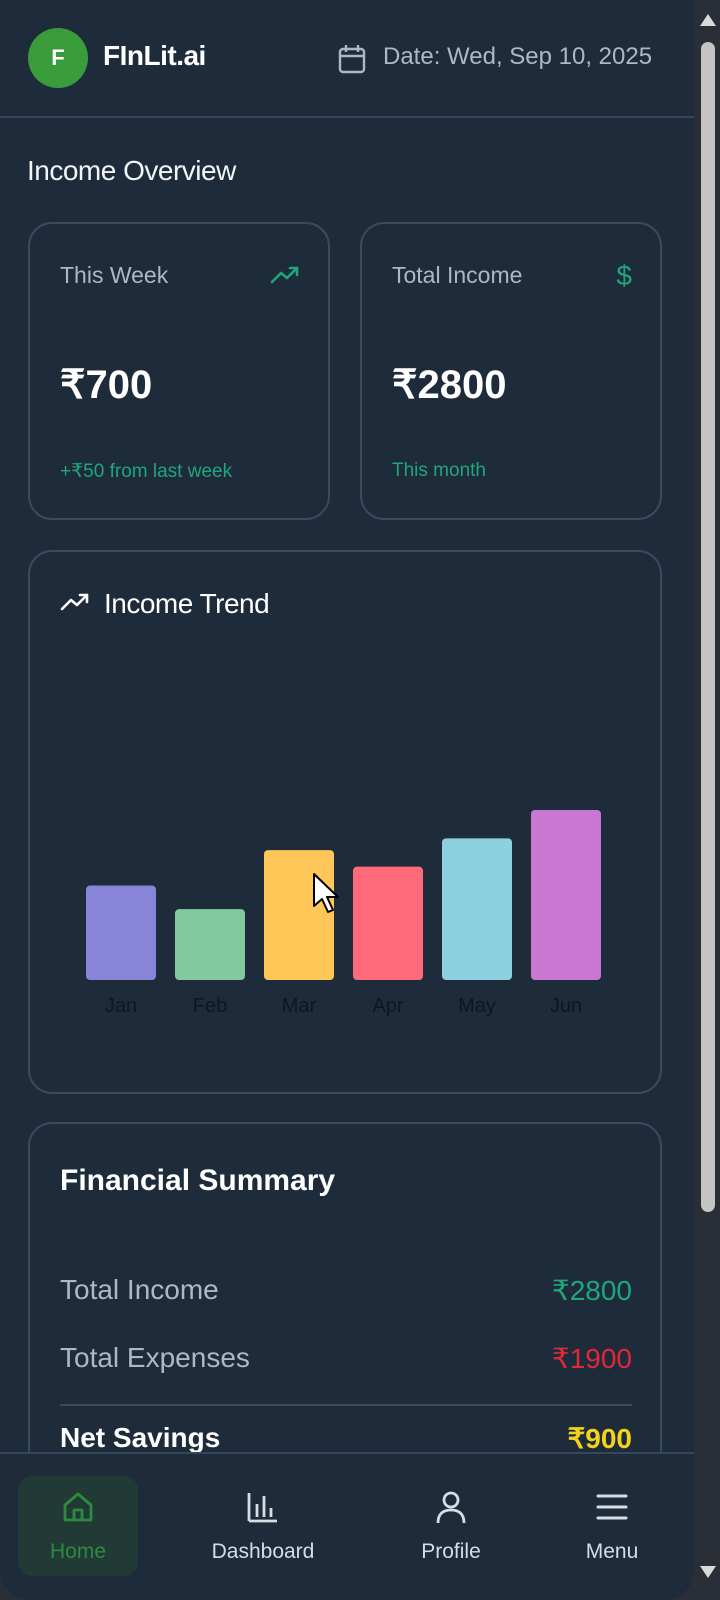  I want to click on brand-name: FInLit.ai, so click(154, 55).